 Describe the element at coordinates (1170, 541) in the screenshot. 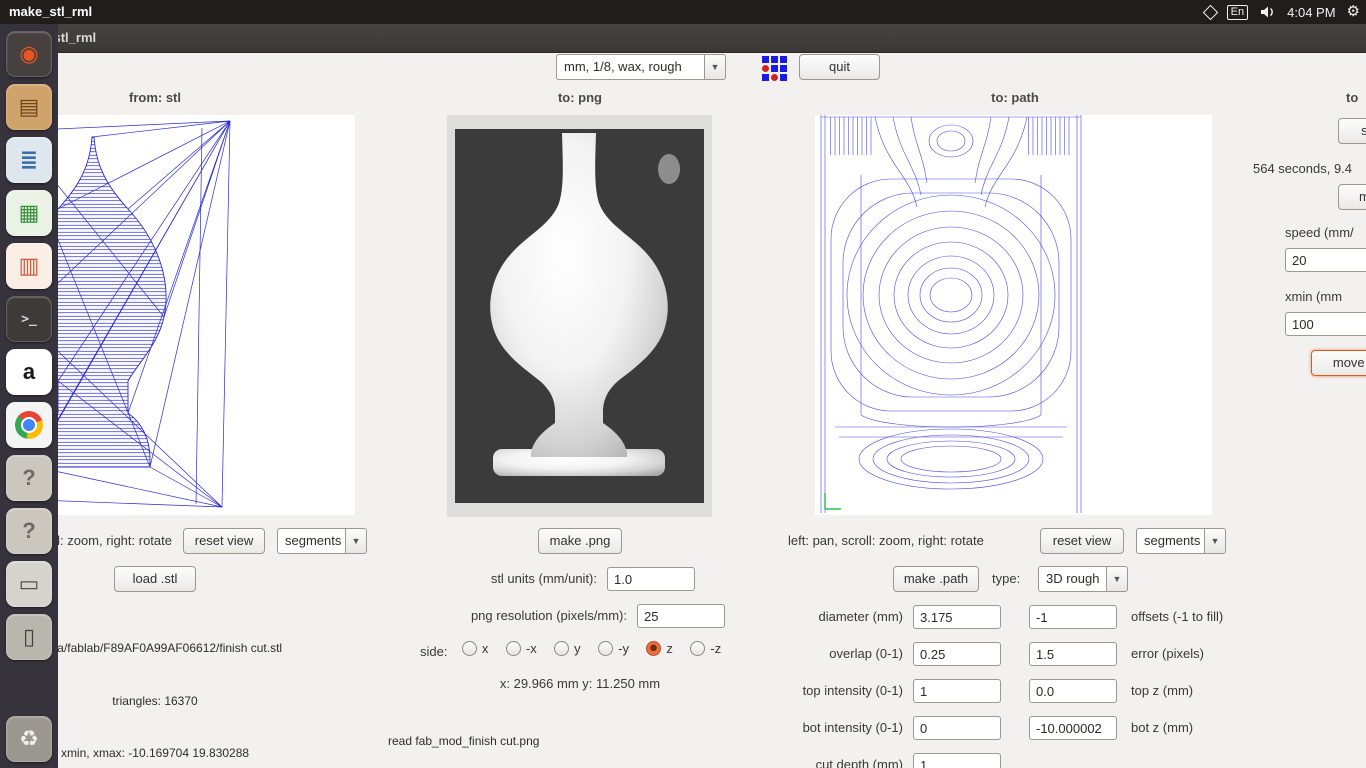

I see `path-segments-value: segments` at that location.